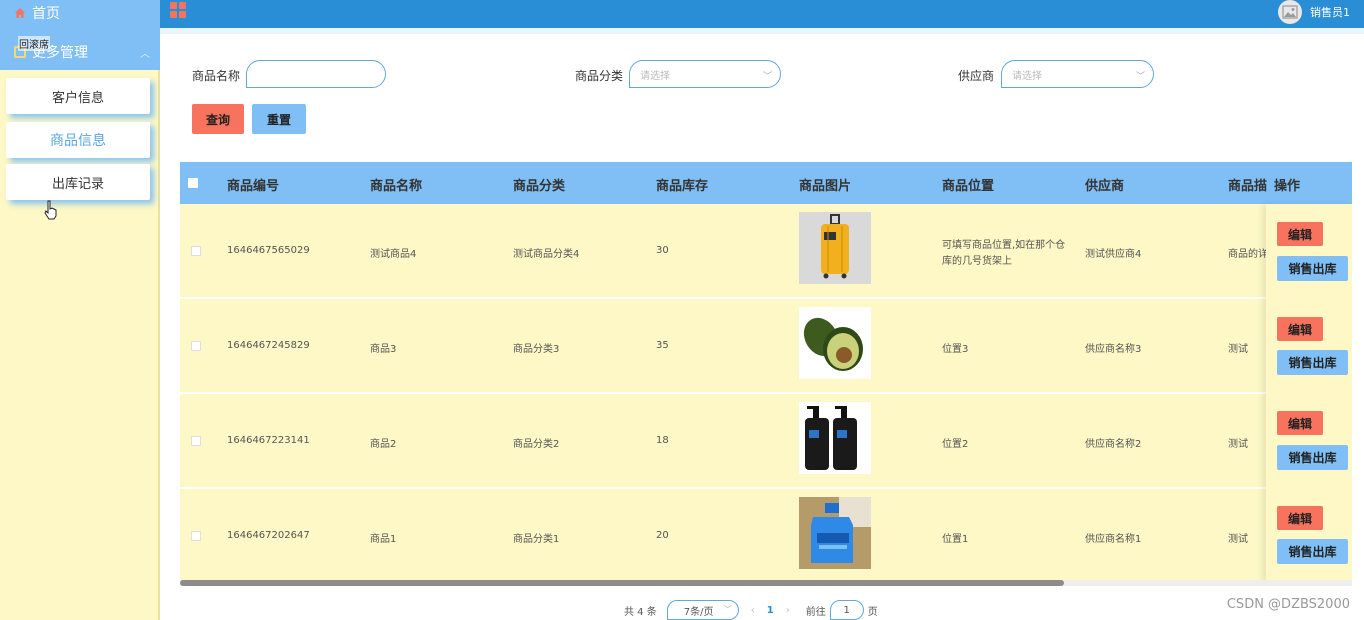 This screenshot has width=1364, height=620. I want to click on cell-location-line2: 库的几号货架上, so click(977, 261).